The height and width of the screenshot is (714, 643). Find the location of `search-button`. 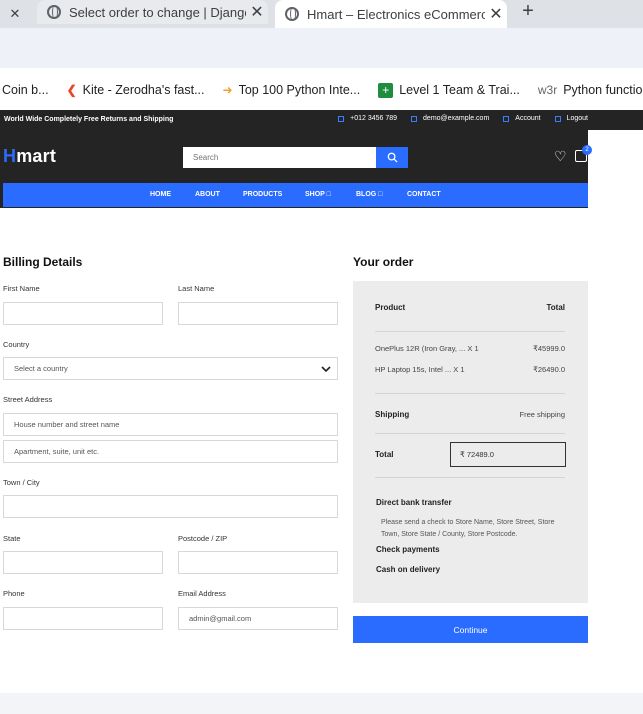

search-button is located at coordinates (392, 157).